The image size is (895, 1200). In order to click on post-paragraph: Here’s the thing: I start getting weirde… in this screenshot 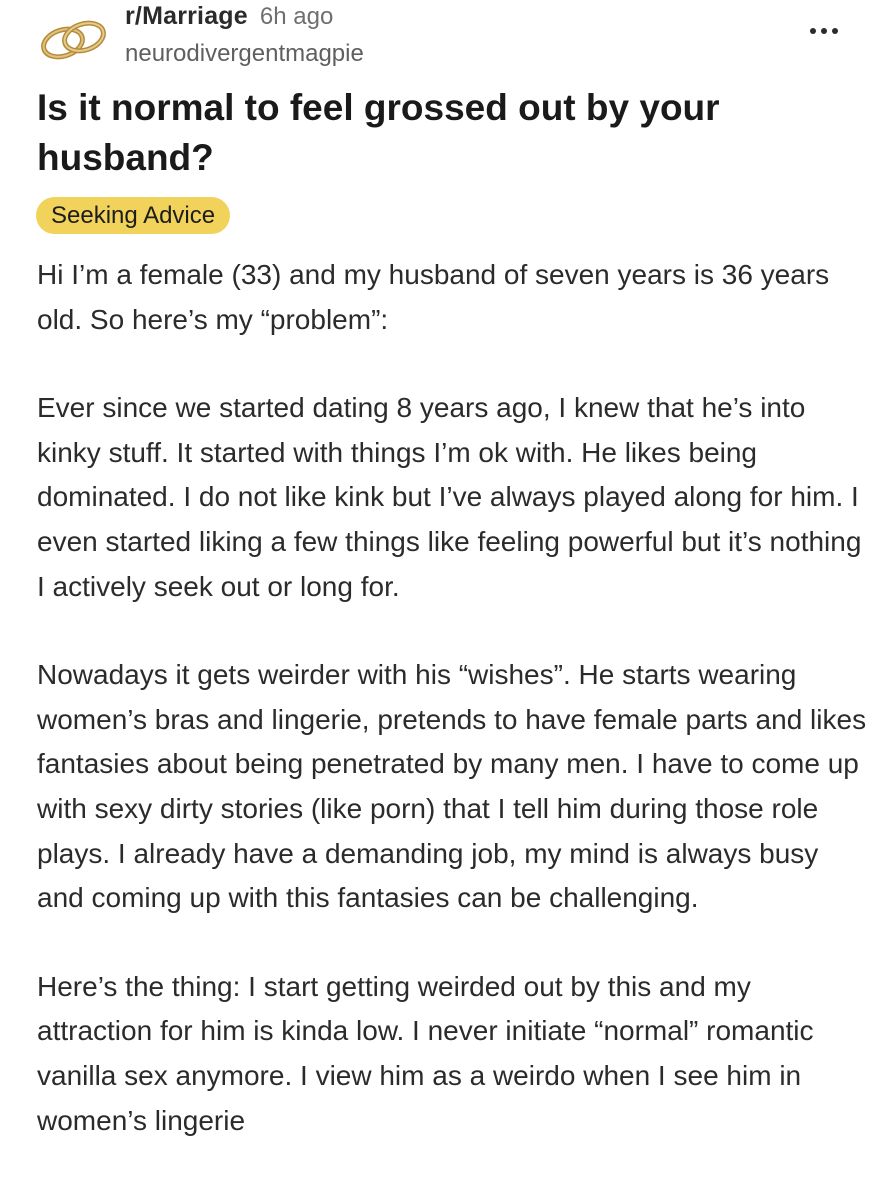, I will do `click(425, 1053)`.